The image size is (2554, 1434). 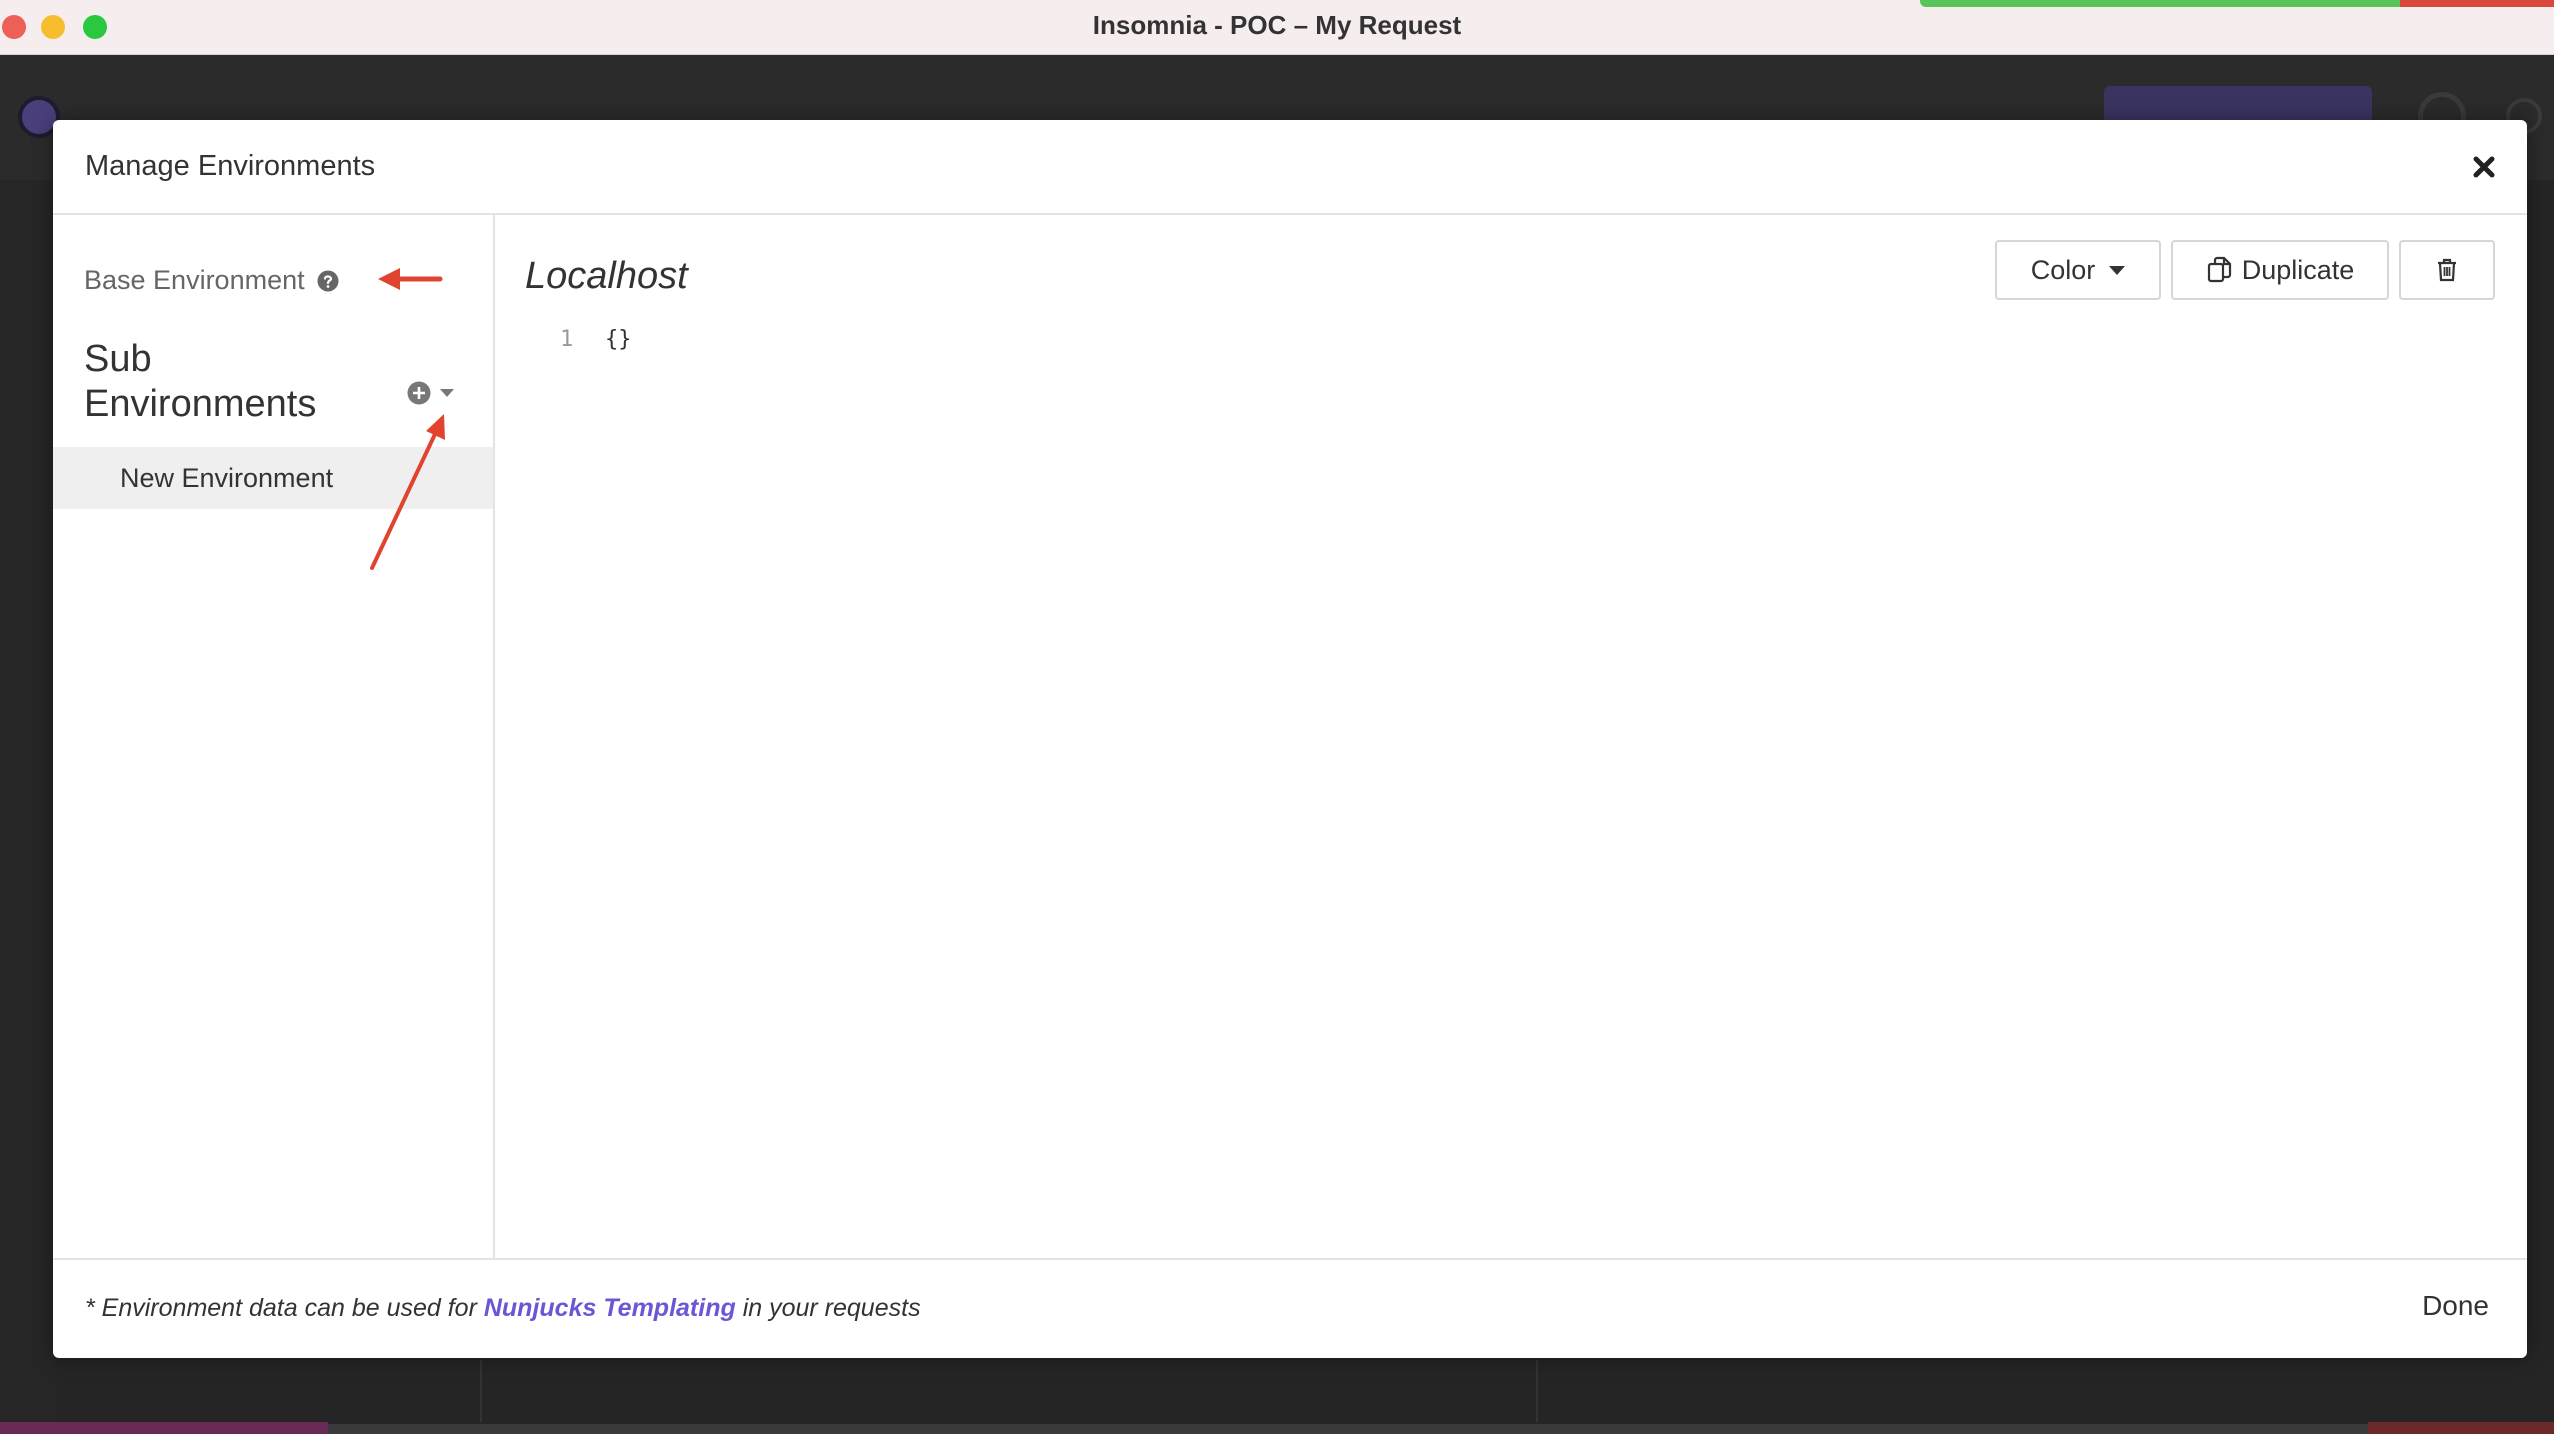 What do you see at coordinates (284, 1308) in the screenshot?
I see `footer-note-prefix: * Environment data can be used for` at bounding box center [284, 1308].